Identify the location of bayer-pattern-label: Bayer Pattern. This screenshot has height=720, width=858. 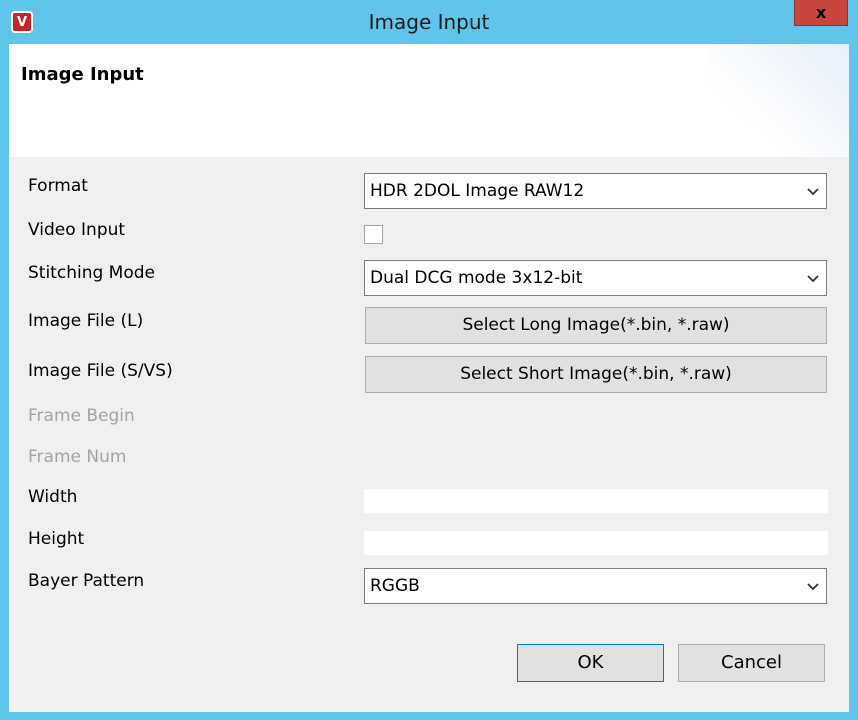
(86, 581).